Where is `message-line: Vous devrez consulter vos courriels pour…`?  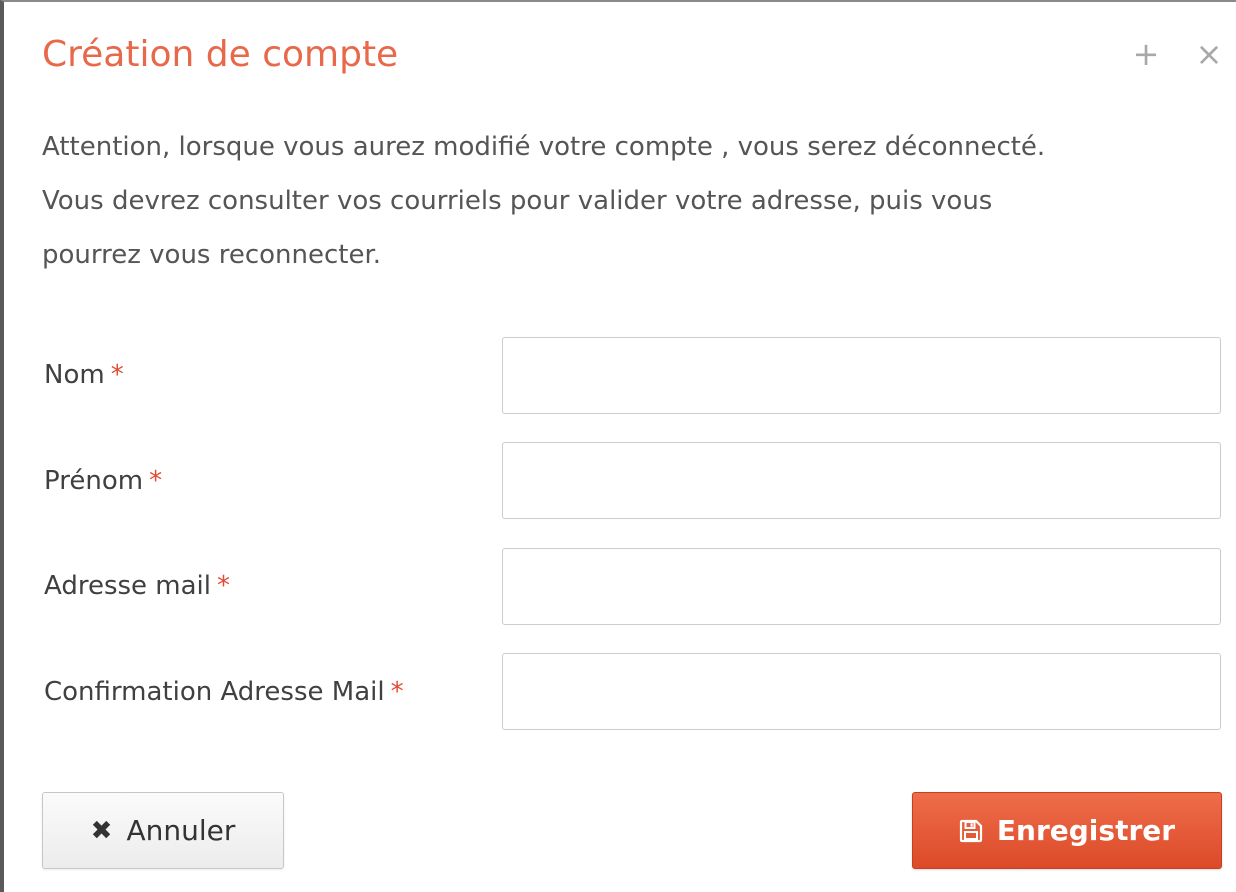 message-line: Vous devrez consulter vos courriels pour… is located at coordinates (517, 201).